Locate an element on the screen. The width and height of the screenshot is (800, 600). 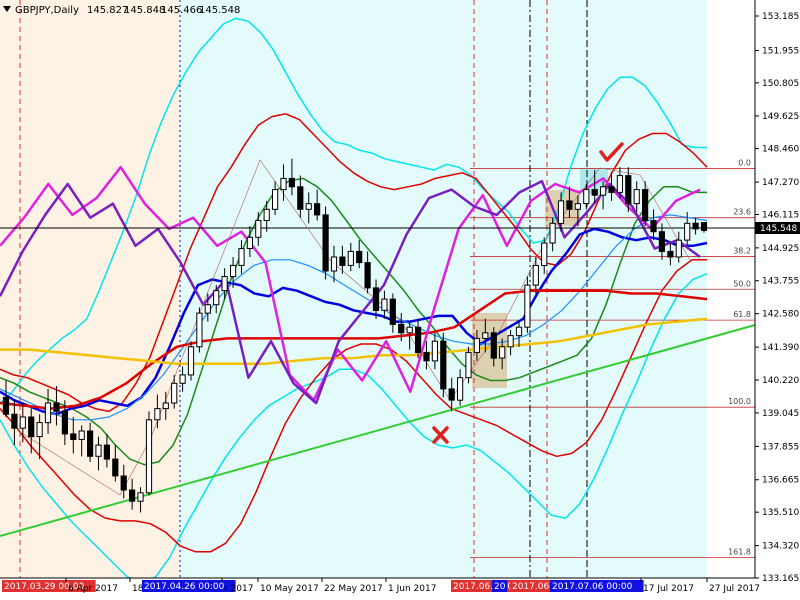
y-tick-label: 148.460 is located at coordinates (780, 150).